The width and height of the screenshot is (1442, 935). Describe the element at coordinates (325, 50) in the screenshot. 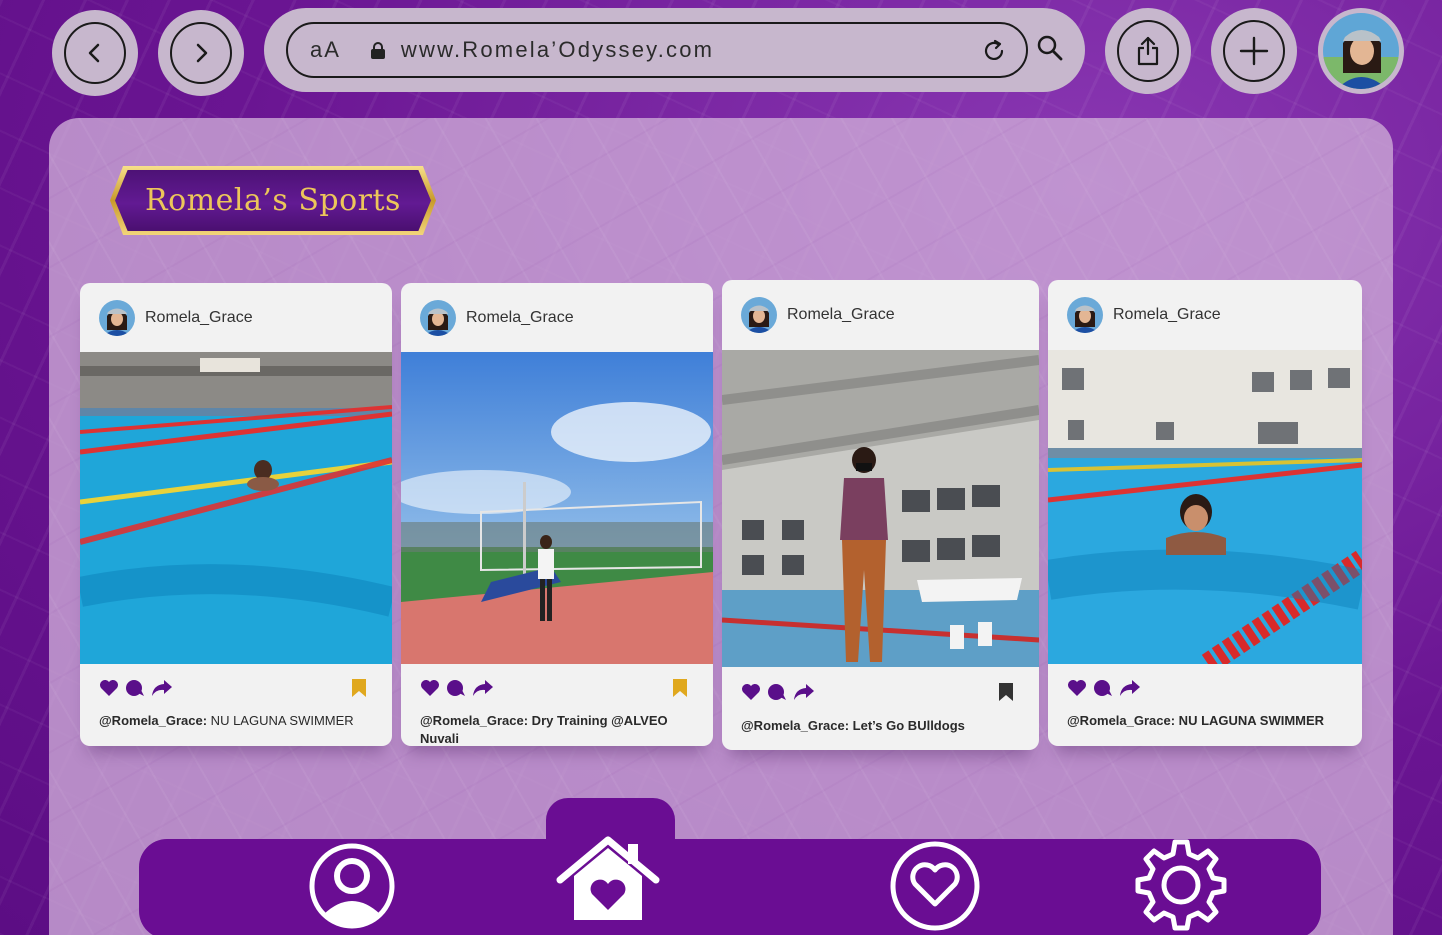

I see `text-size-button: aA` at that location.